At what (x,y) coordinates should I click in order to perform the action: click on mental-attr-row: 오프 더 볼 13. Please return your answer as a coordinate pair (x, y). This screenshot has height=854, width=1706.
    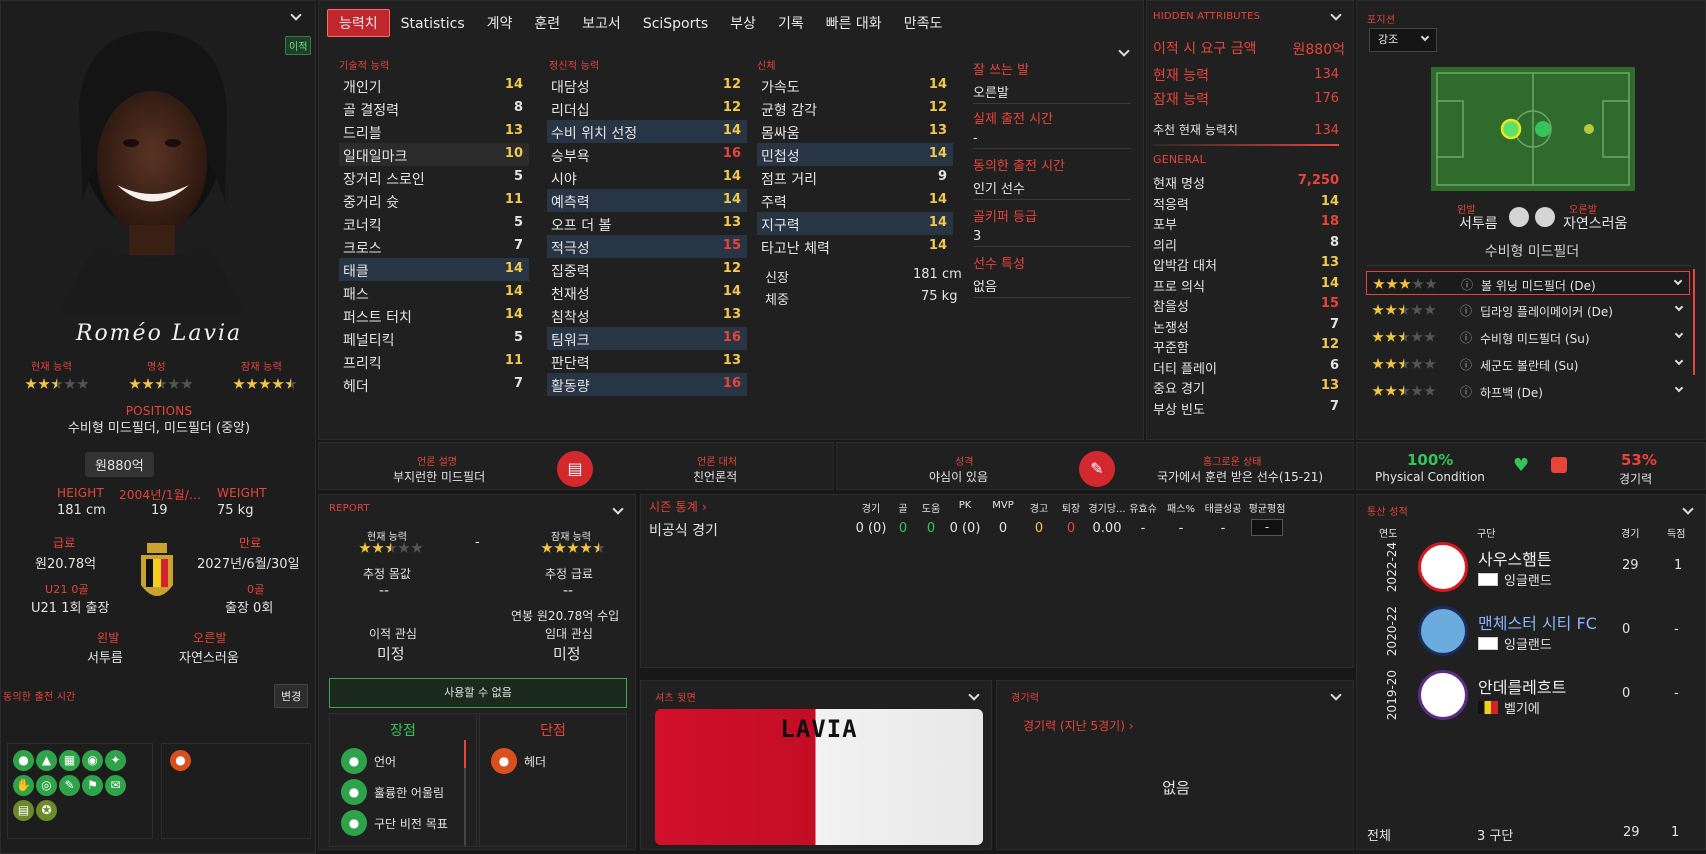
    Looking at the image, I should click on (647, 223).